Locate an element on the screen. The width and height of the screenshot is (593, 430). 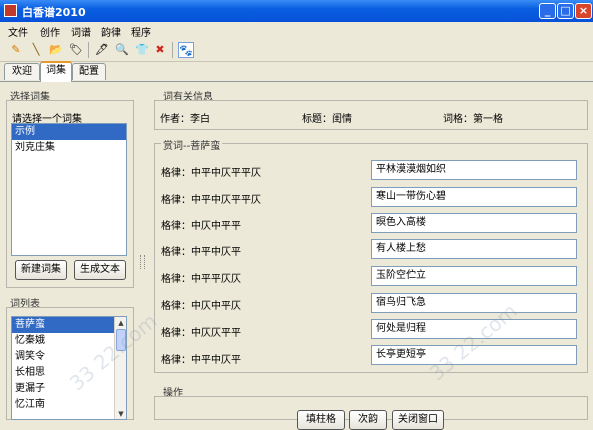
list-item: 忆江南 is located at coordinates (69, 405).